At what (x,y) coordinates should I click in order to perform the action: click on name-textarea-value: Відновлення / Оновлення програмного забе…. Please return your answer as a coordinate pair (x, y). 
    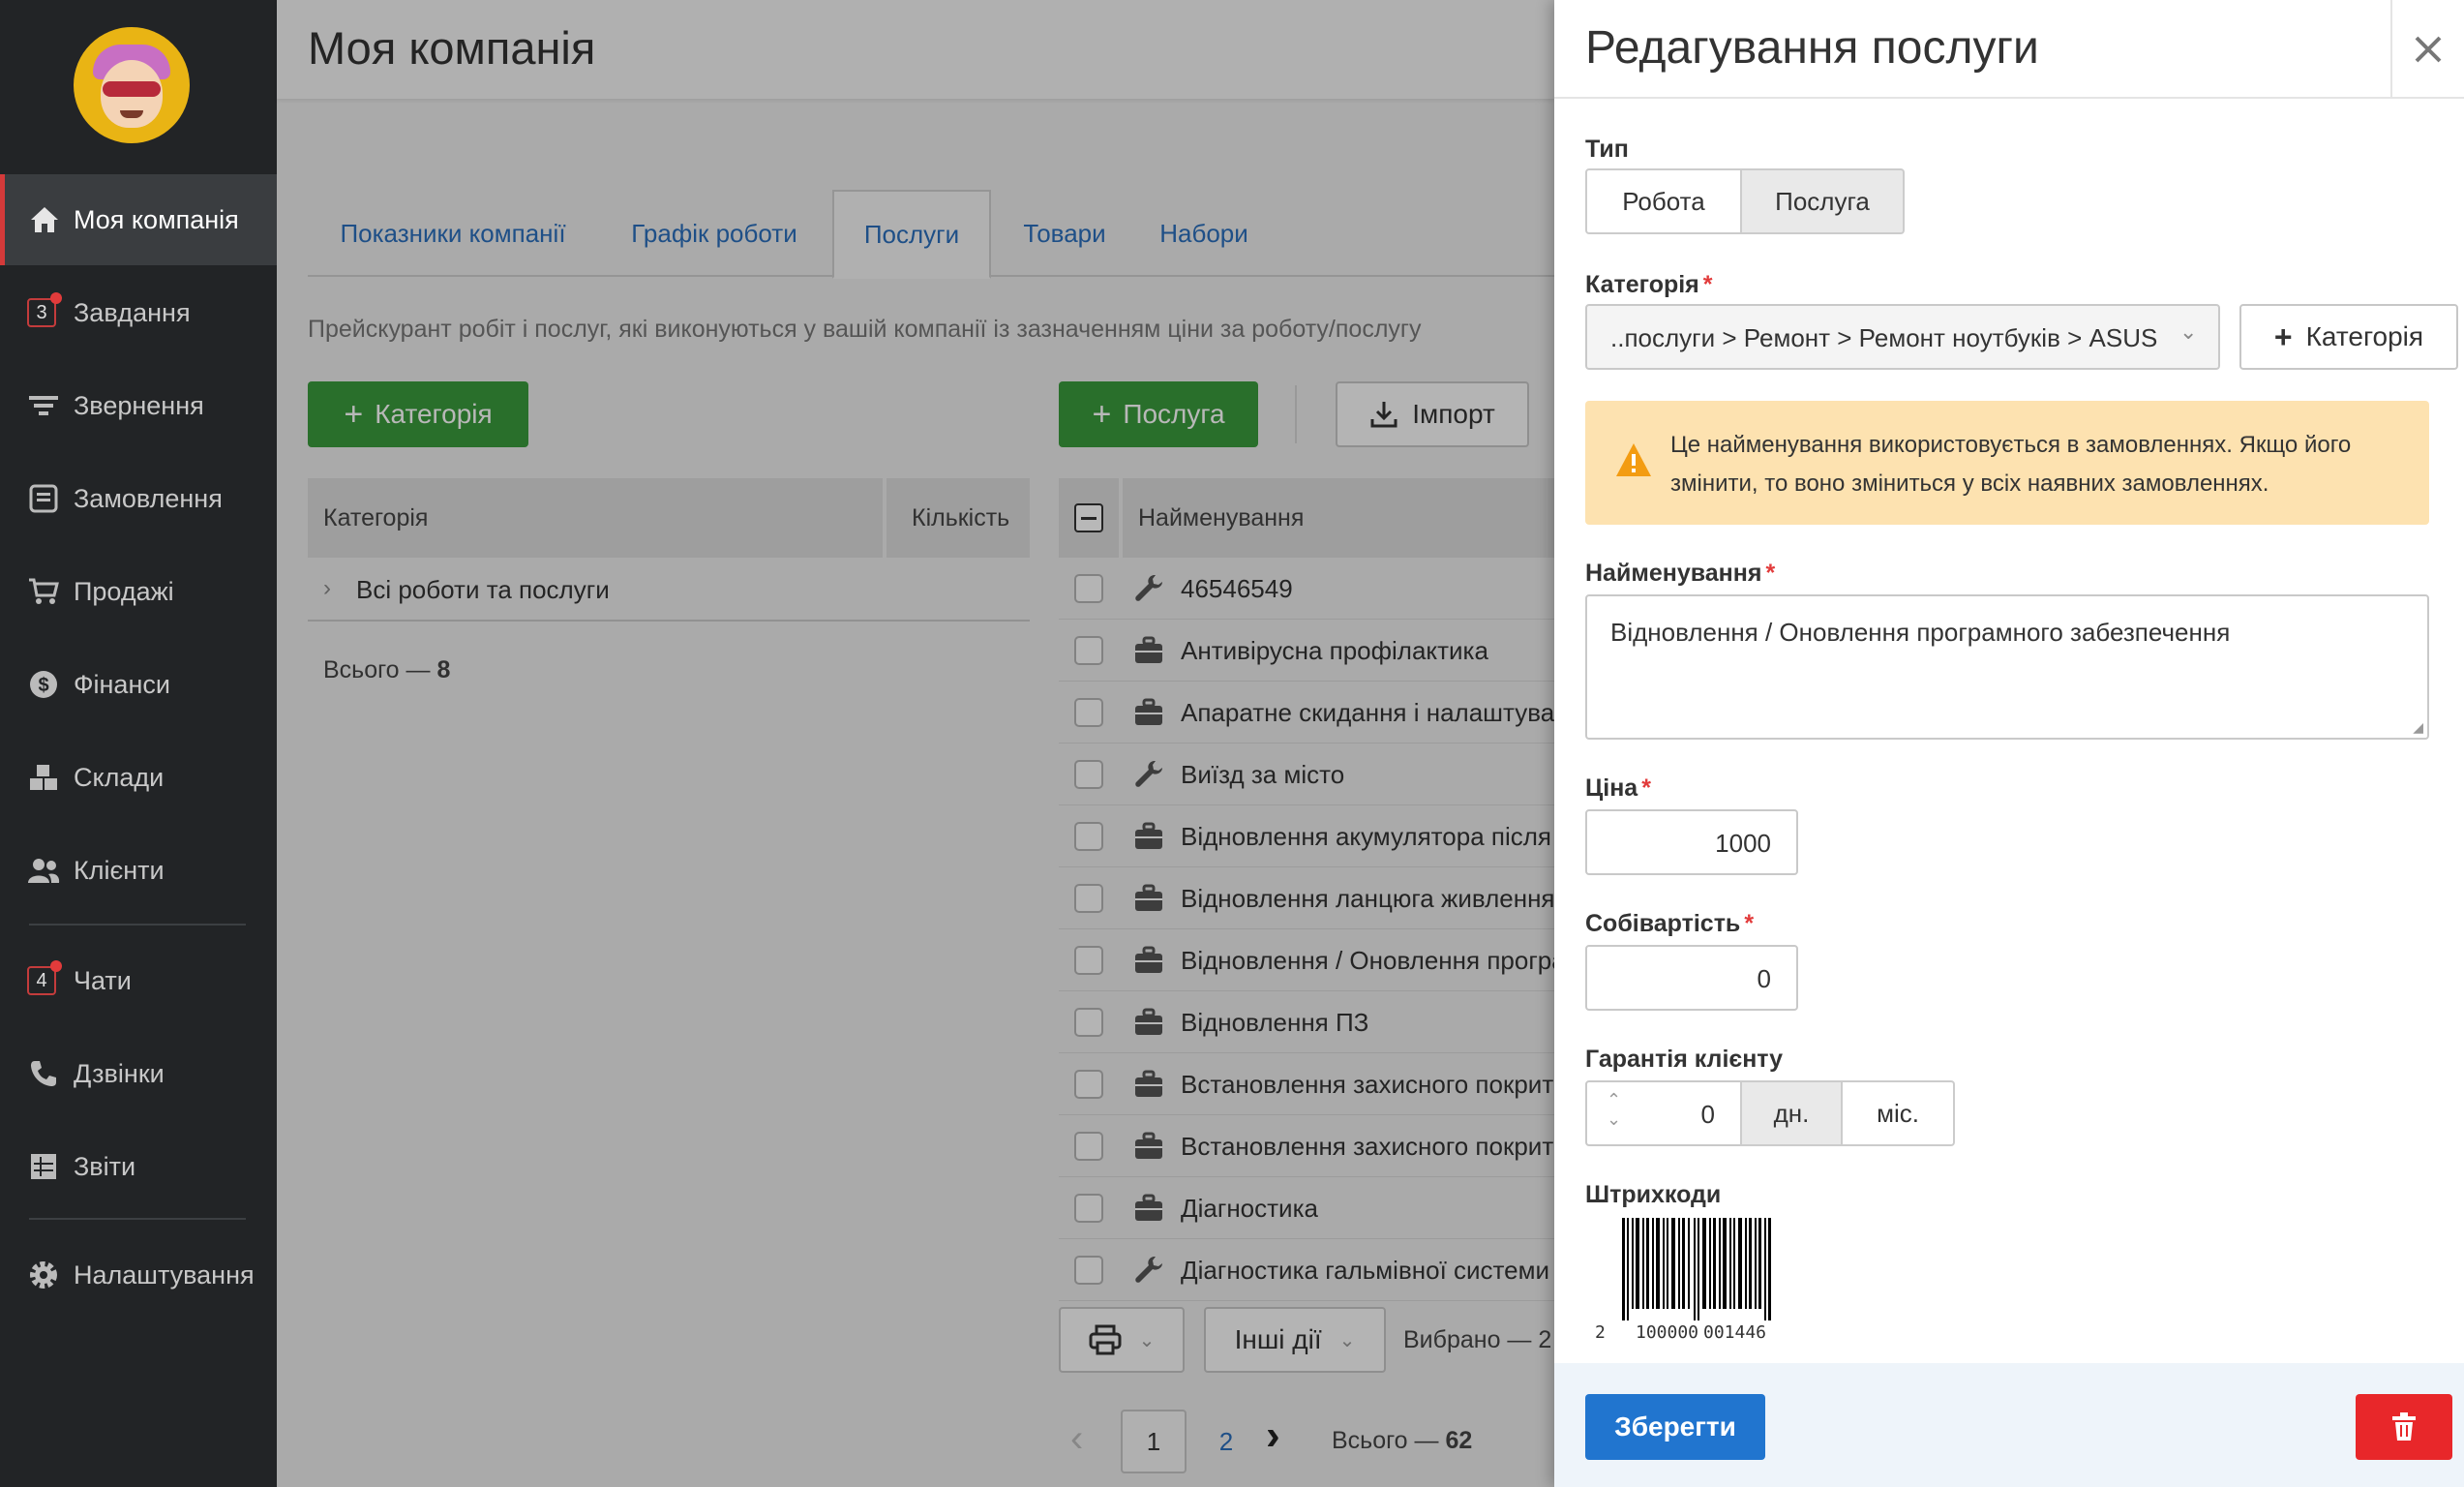
    Looking at the image, I should click on (1920, 633).